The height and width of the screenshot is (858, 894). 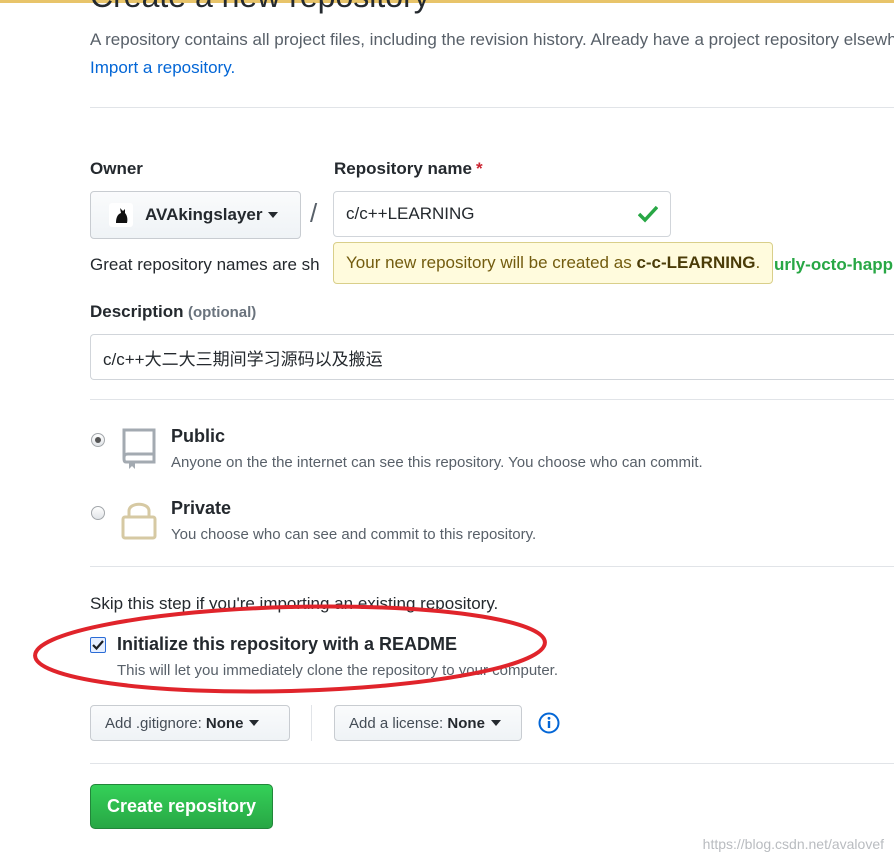 I want to click on license-select: Add a license: None, so click(x=428, y=723).